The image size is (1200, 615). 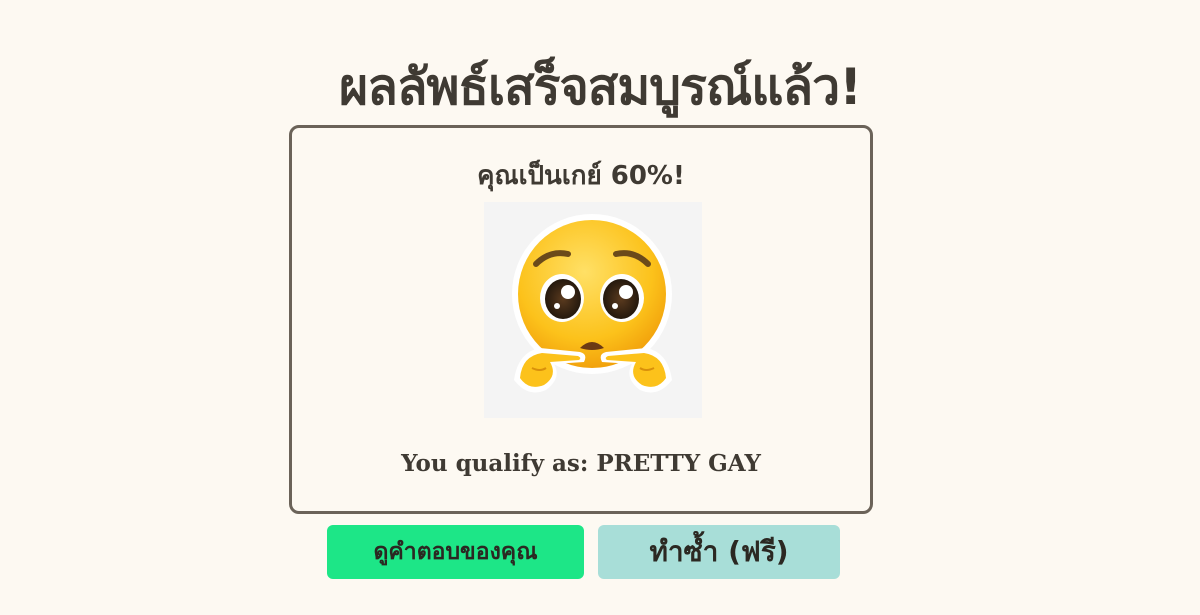 What do you see at coordinates (593, 310) in the screenshot?
I see `pleading-face-emoji-icon` at bounding box center [593, 310].